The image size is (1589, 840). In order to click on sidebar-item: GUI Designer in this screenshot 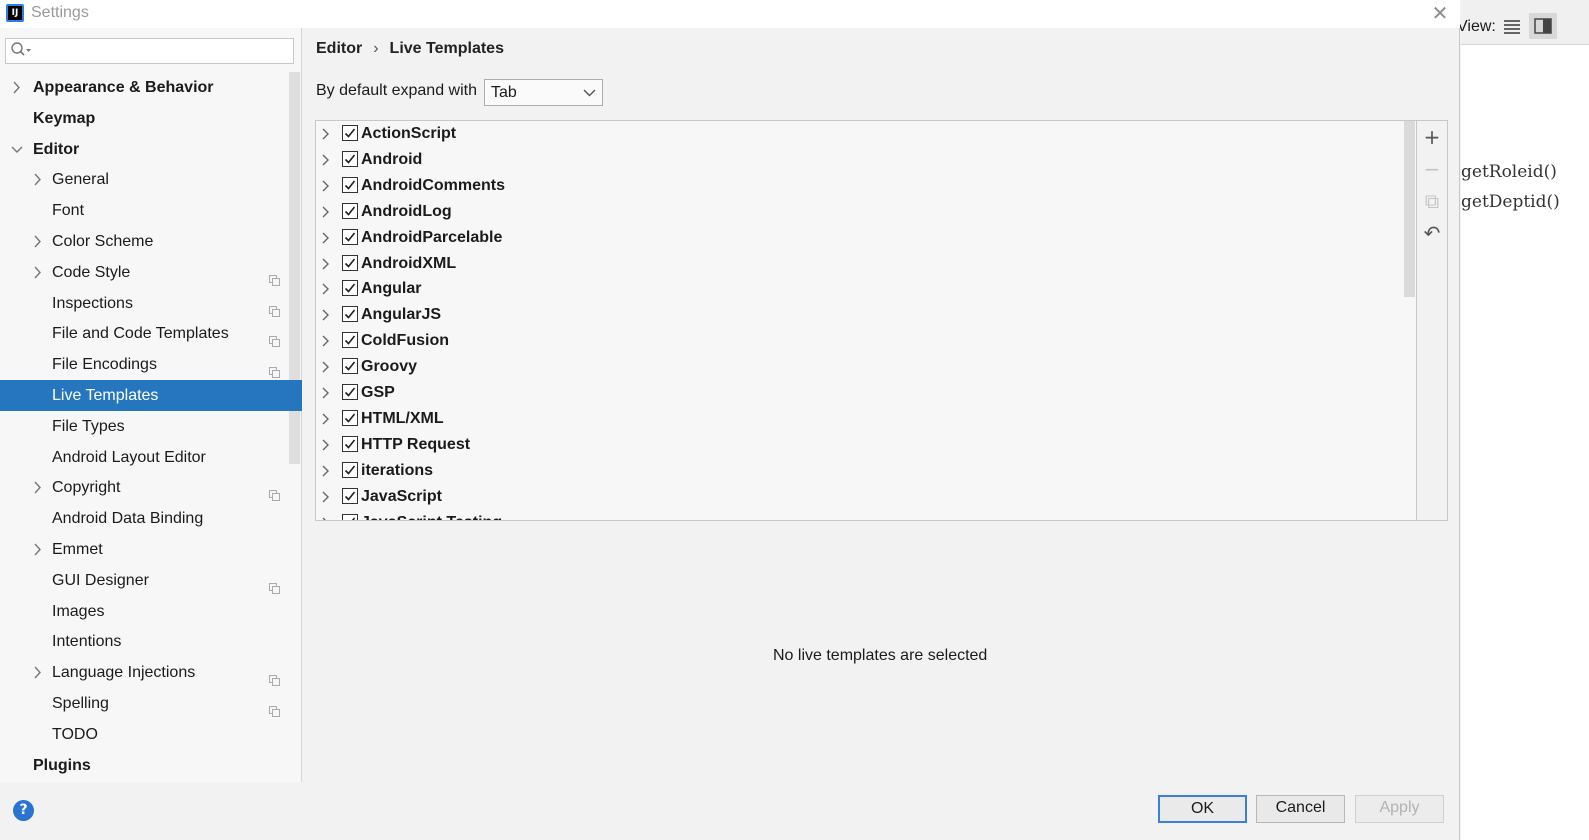, I will do `click(151, 580)`.